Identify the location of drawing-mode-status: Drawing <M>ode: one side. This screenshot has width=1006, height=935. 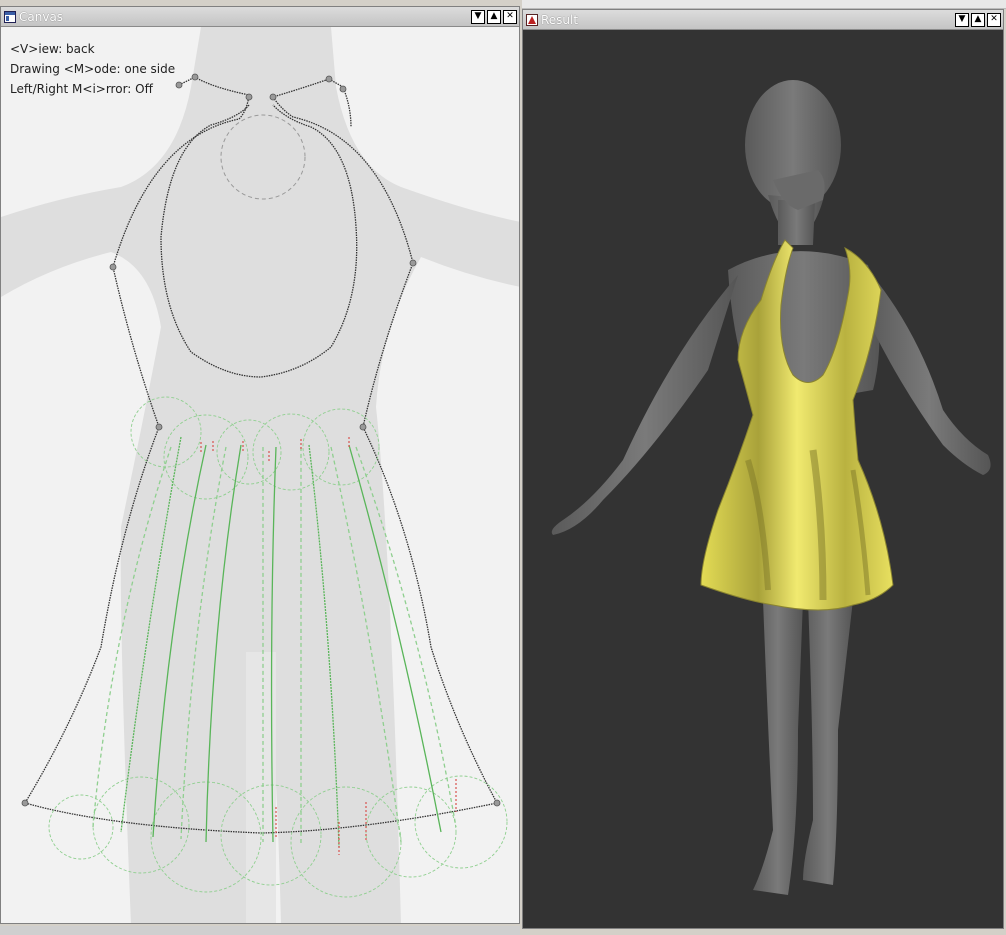
(93, 69).